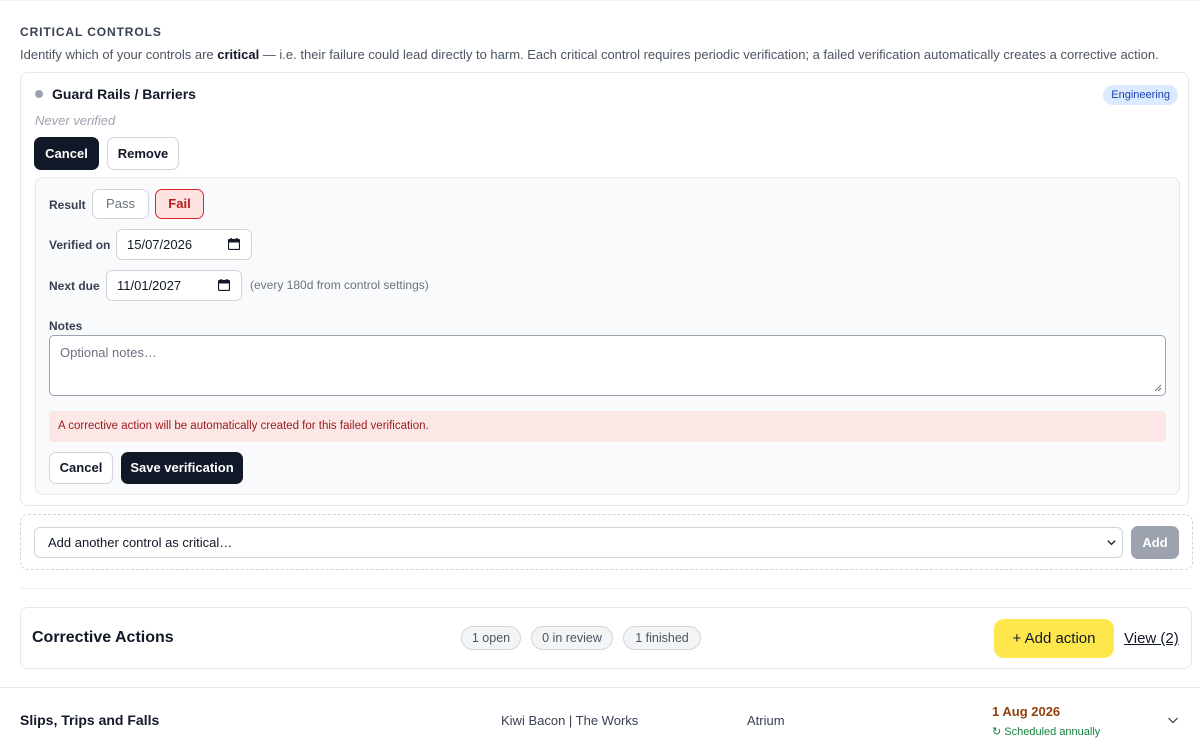 The image size is (1200, 750). I want to click on hazard-location: Atrium, so click(766, 720).